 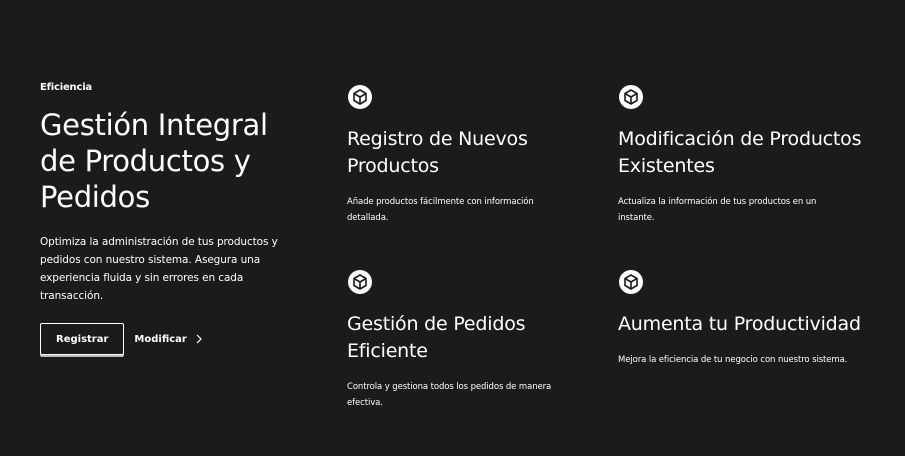 I want to click on feature-title: Aumenta tu Productividad, so click(x=739, y=324).